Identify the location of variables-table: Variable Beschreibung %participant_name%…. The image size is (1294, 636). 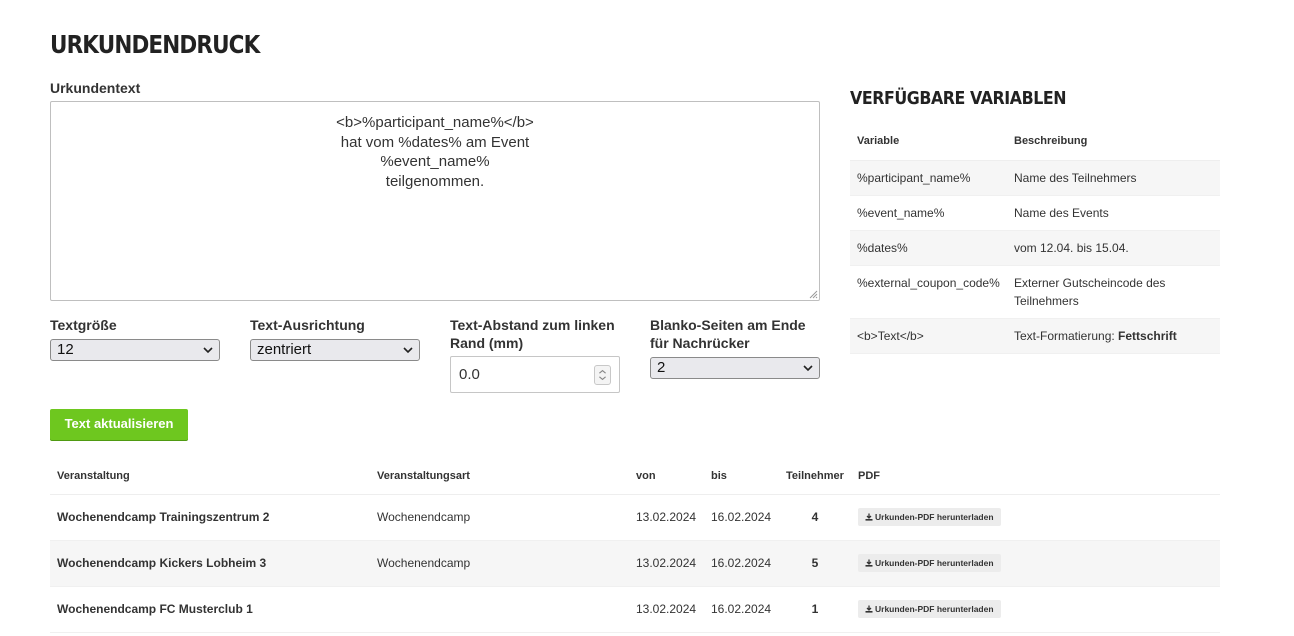
(1035, 238).